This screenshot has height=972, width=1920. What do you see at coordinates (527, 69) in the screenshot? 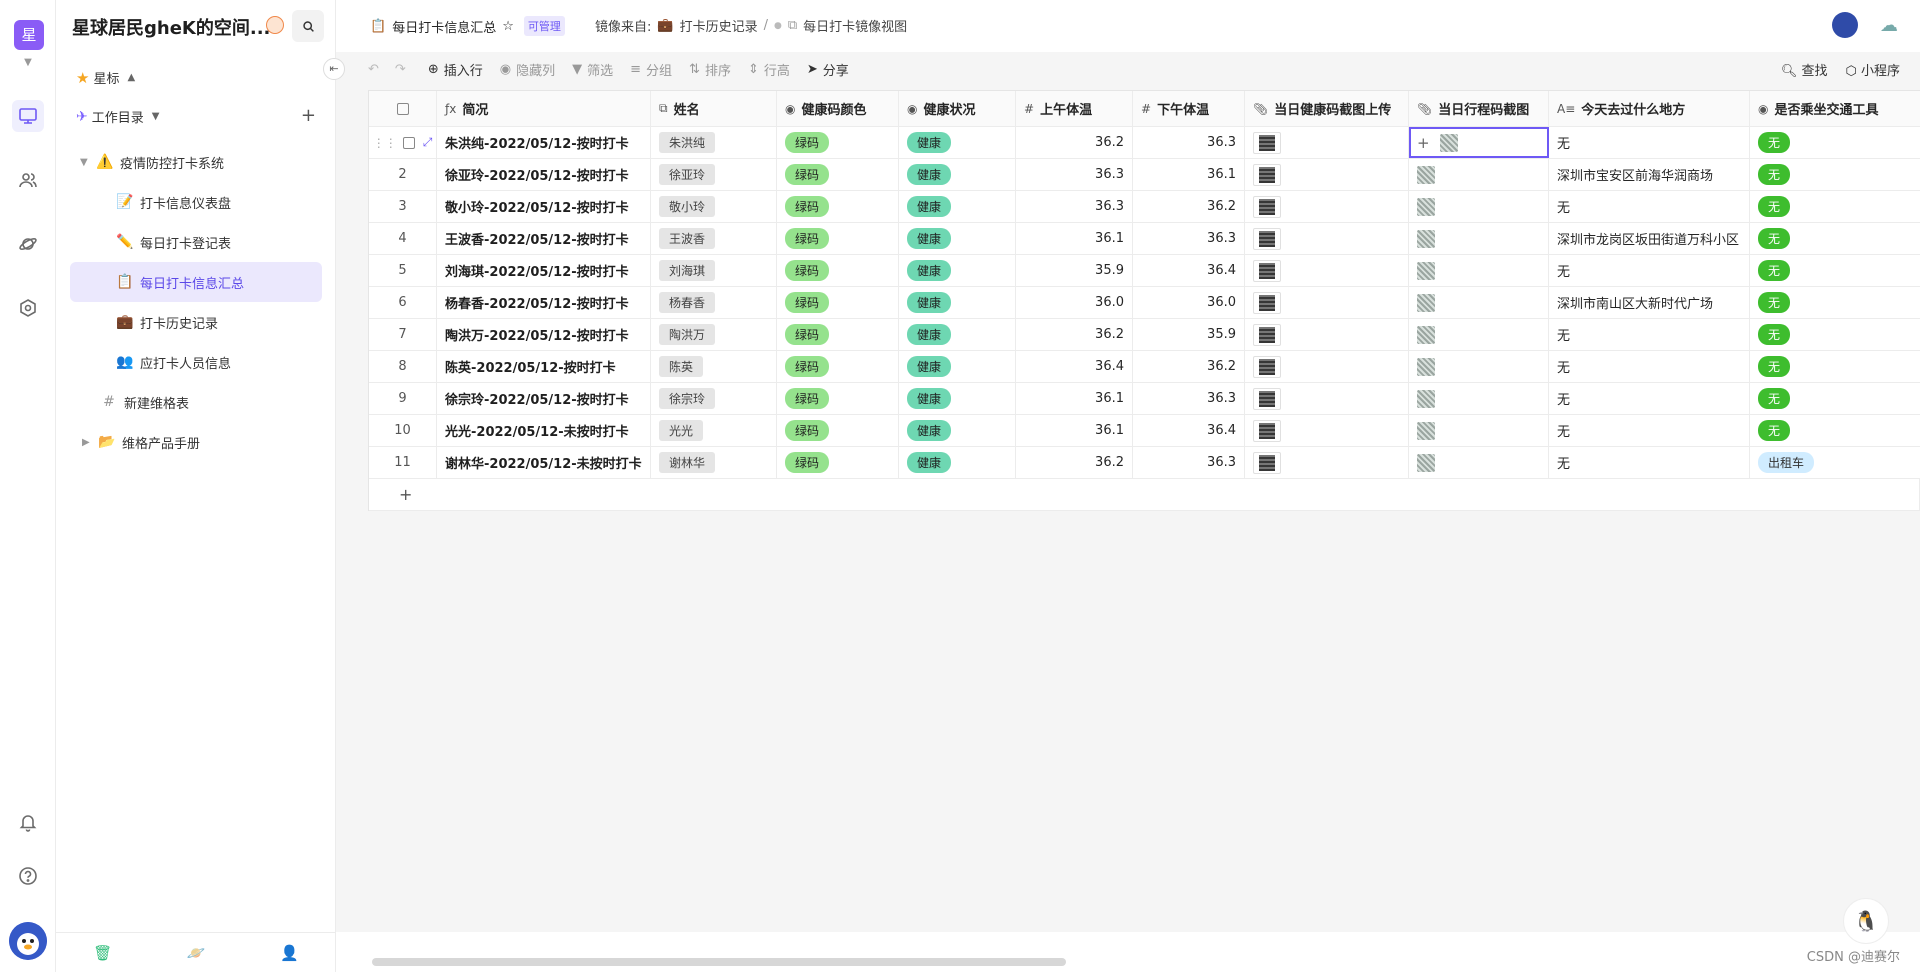
I see `hide-columns-button: ◉ 隐藏列` at bounding box center [527, 69].